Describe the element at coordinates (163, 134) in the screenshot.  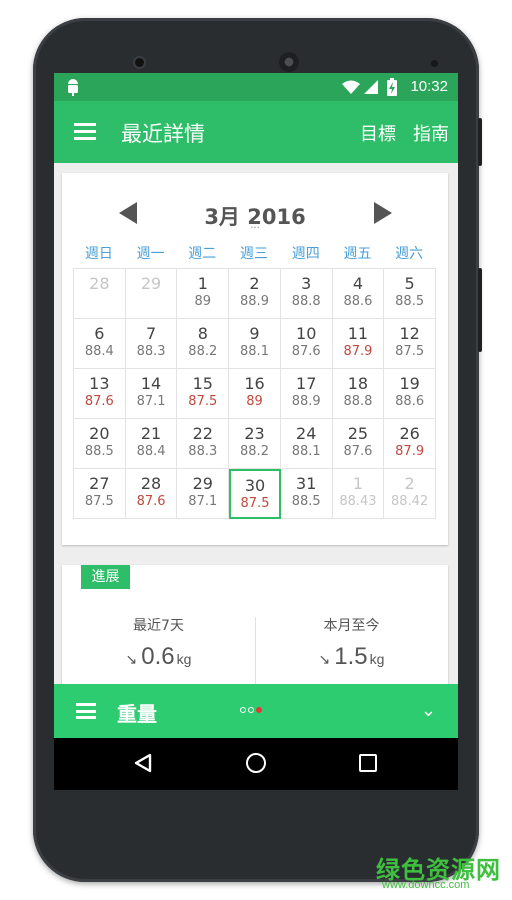
I see `page-title: 最近詳情` at that location.